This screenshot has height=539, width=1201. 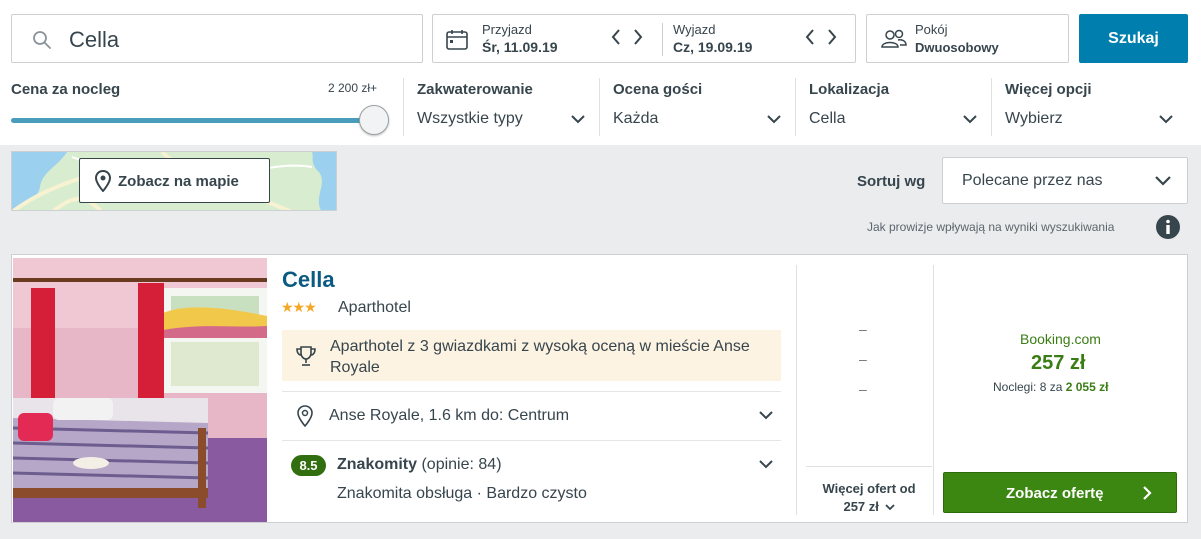 What do you see at coordinates (419, 465) in the screenshot?
I see `rating-summary: Znakomity (opinie: 84)` at bounding box center [419, 465].